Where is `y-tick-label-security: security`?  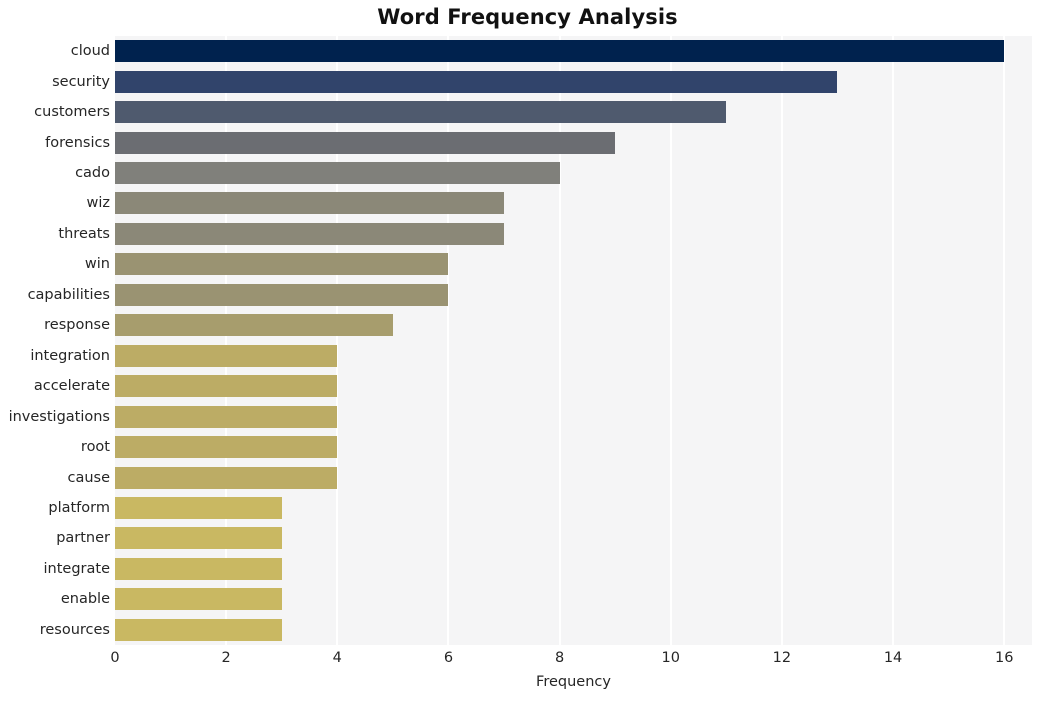
y-tick-label-security: security is located at coordinates (81, 82).